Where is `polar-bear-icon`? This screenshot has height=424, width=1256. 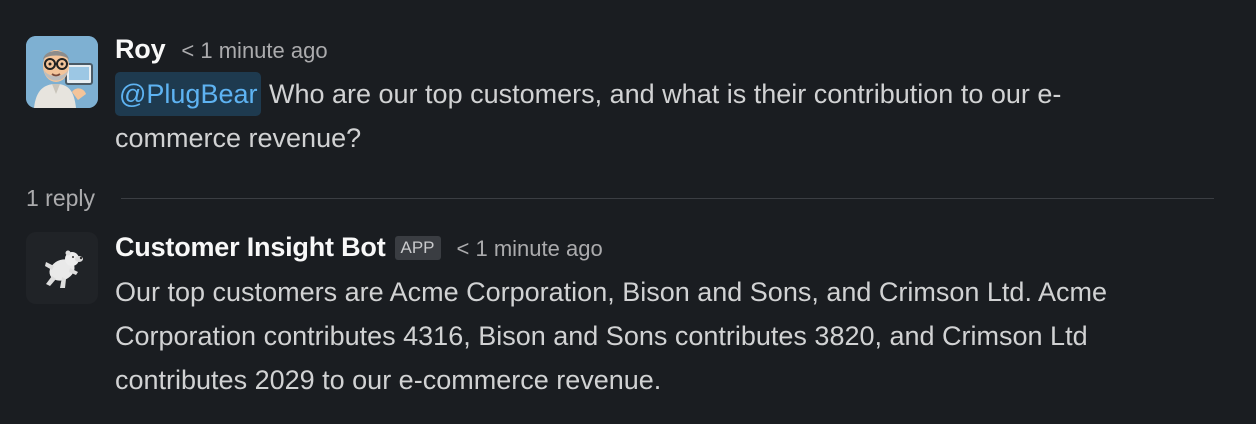 polar-bear-icon is located at coordinates (62, 268).